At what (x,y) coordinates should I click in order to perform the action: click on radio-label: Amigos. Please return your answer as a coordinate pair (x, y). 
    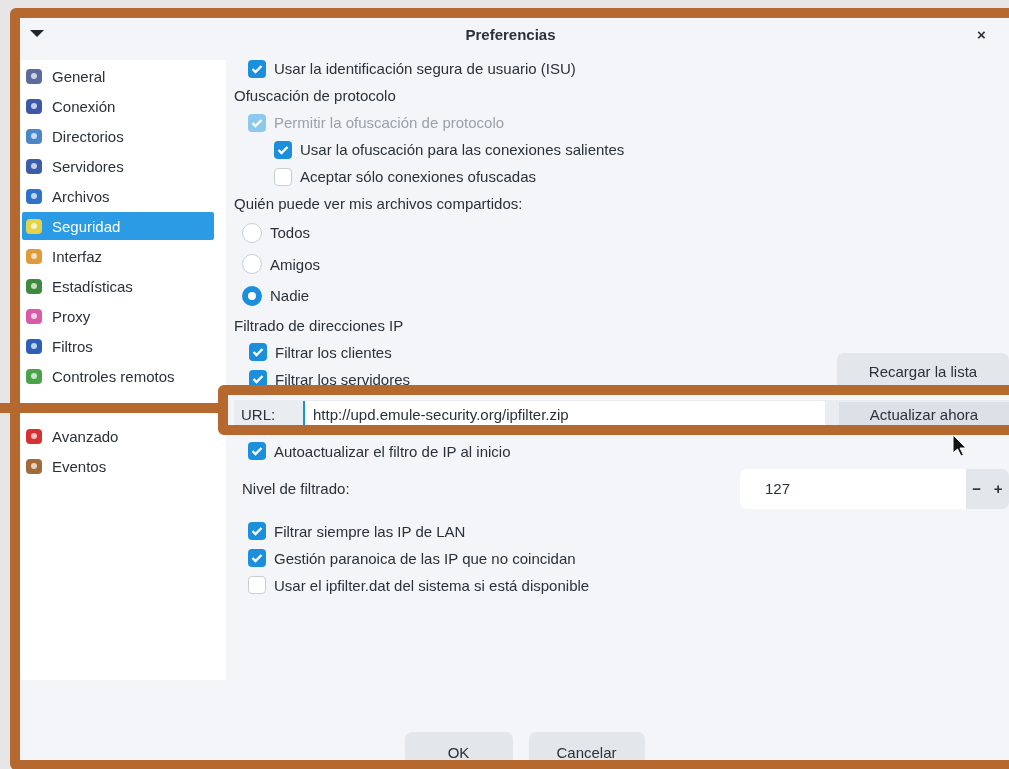
    Looking at the image, I should click on (295, 264).